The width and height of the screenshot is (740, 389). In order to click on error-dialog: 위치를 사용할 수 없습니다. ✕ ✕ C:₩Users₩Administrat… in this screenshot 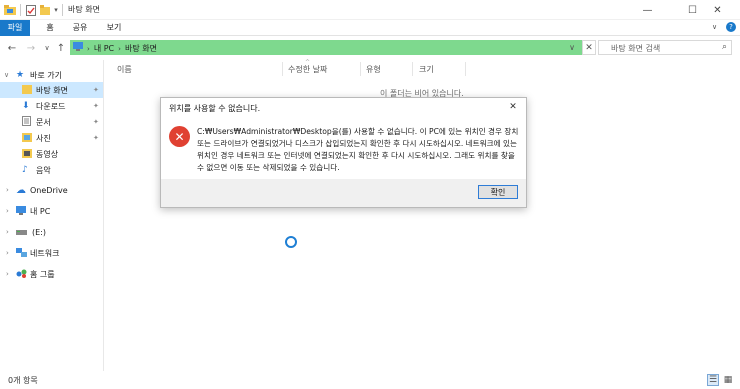, I will do `click(343, 152)`.